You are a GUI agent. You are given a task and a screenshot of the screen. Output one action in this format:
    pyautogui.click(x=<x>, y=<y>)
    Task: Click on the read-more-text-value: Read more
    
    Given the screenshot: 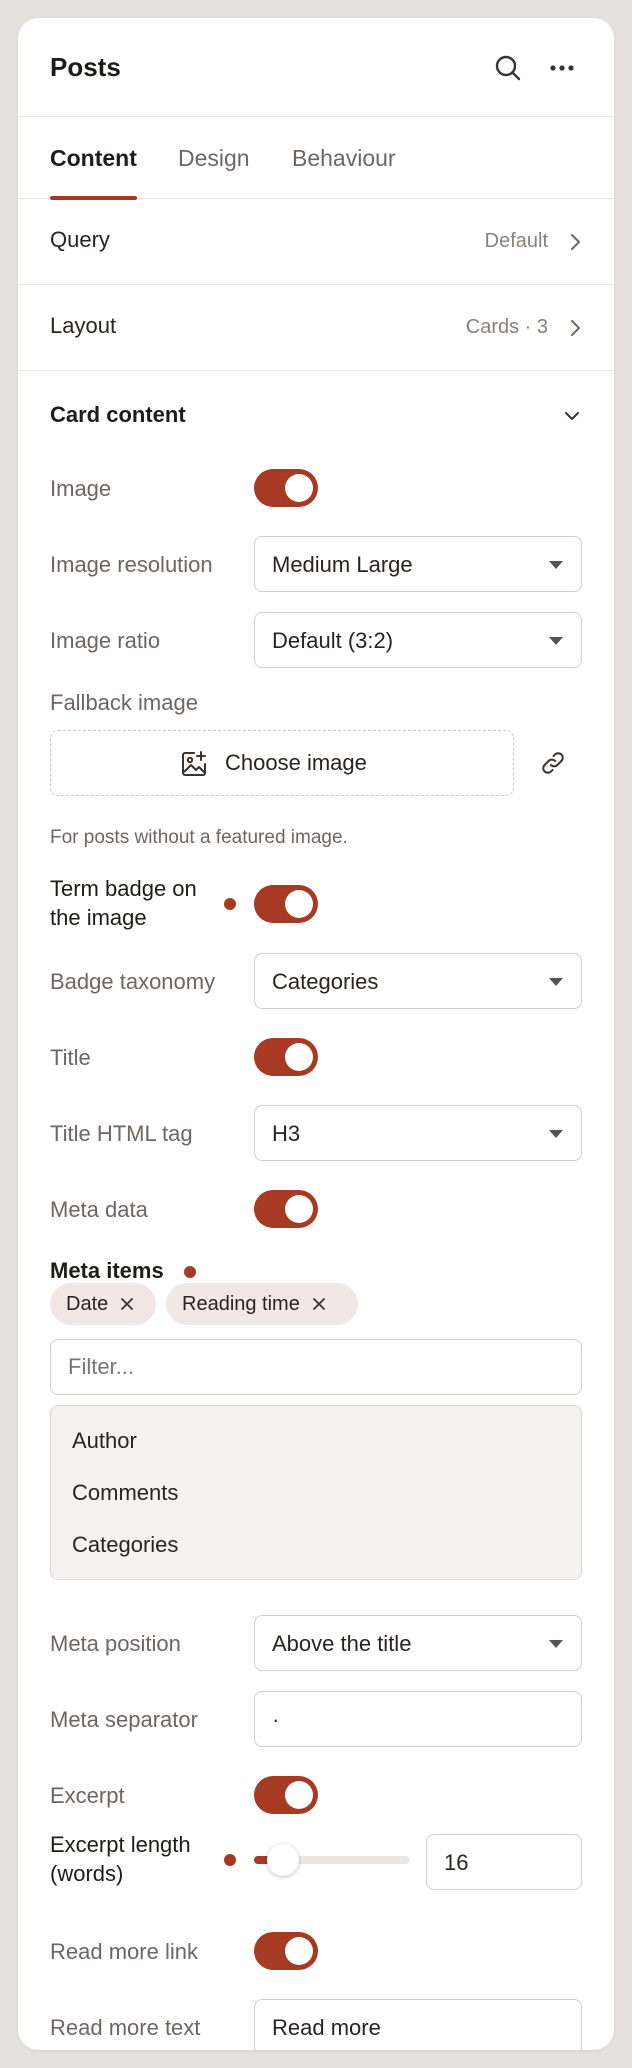 What is the action you would take?
    pyautogui.click(x=326, y=2027)
    